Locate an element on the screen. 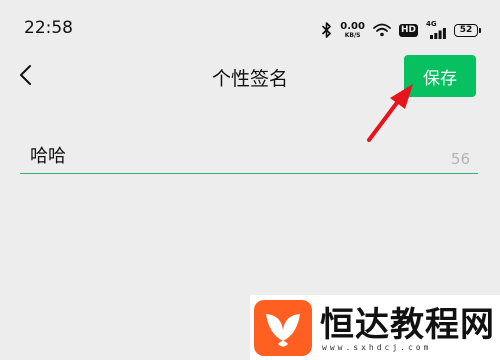 This screenshot has height=360, width=500. remaining-char-count: 56 is located at coordinates (460, 159).